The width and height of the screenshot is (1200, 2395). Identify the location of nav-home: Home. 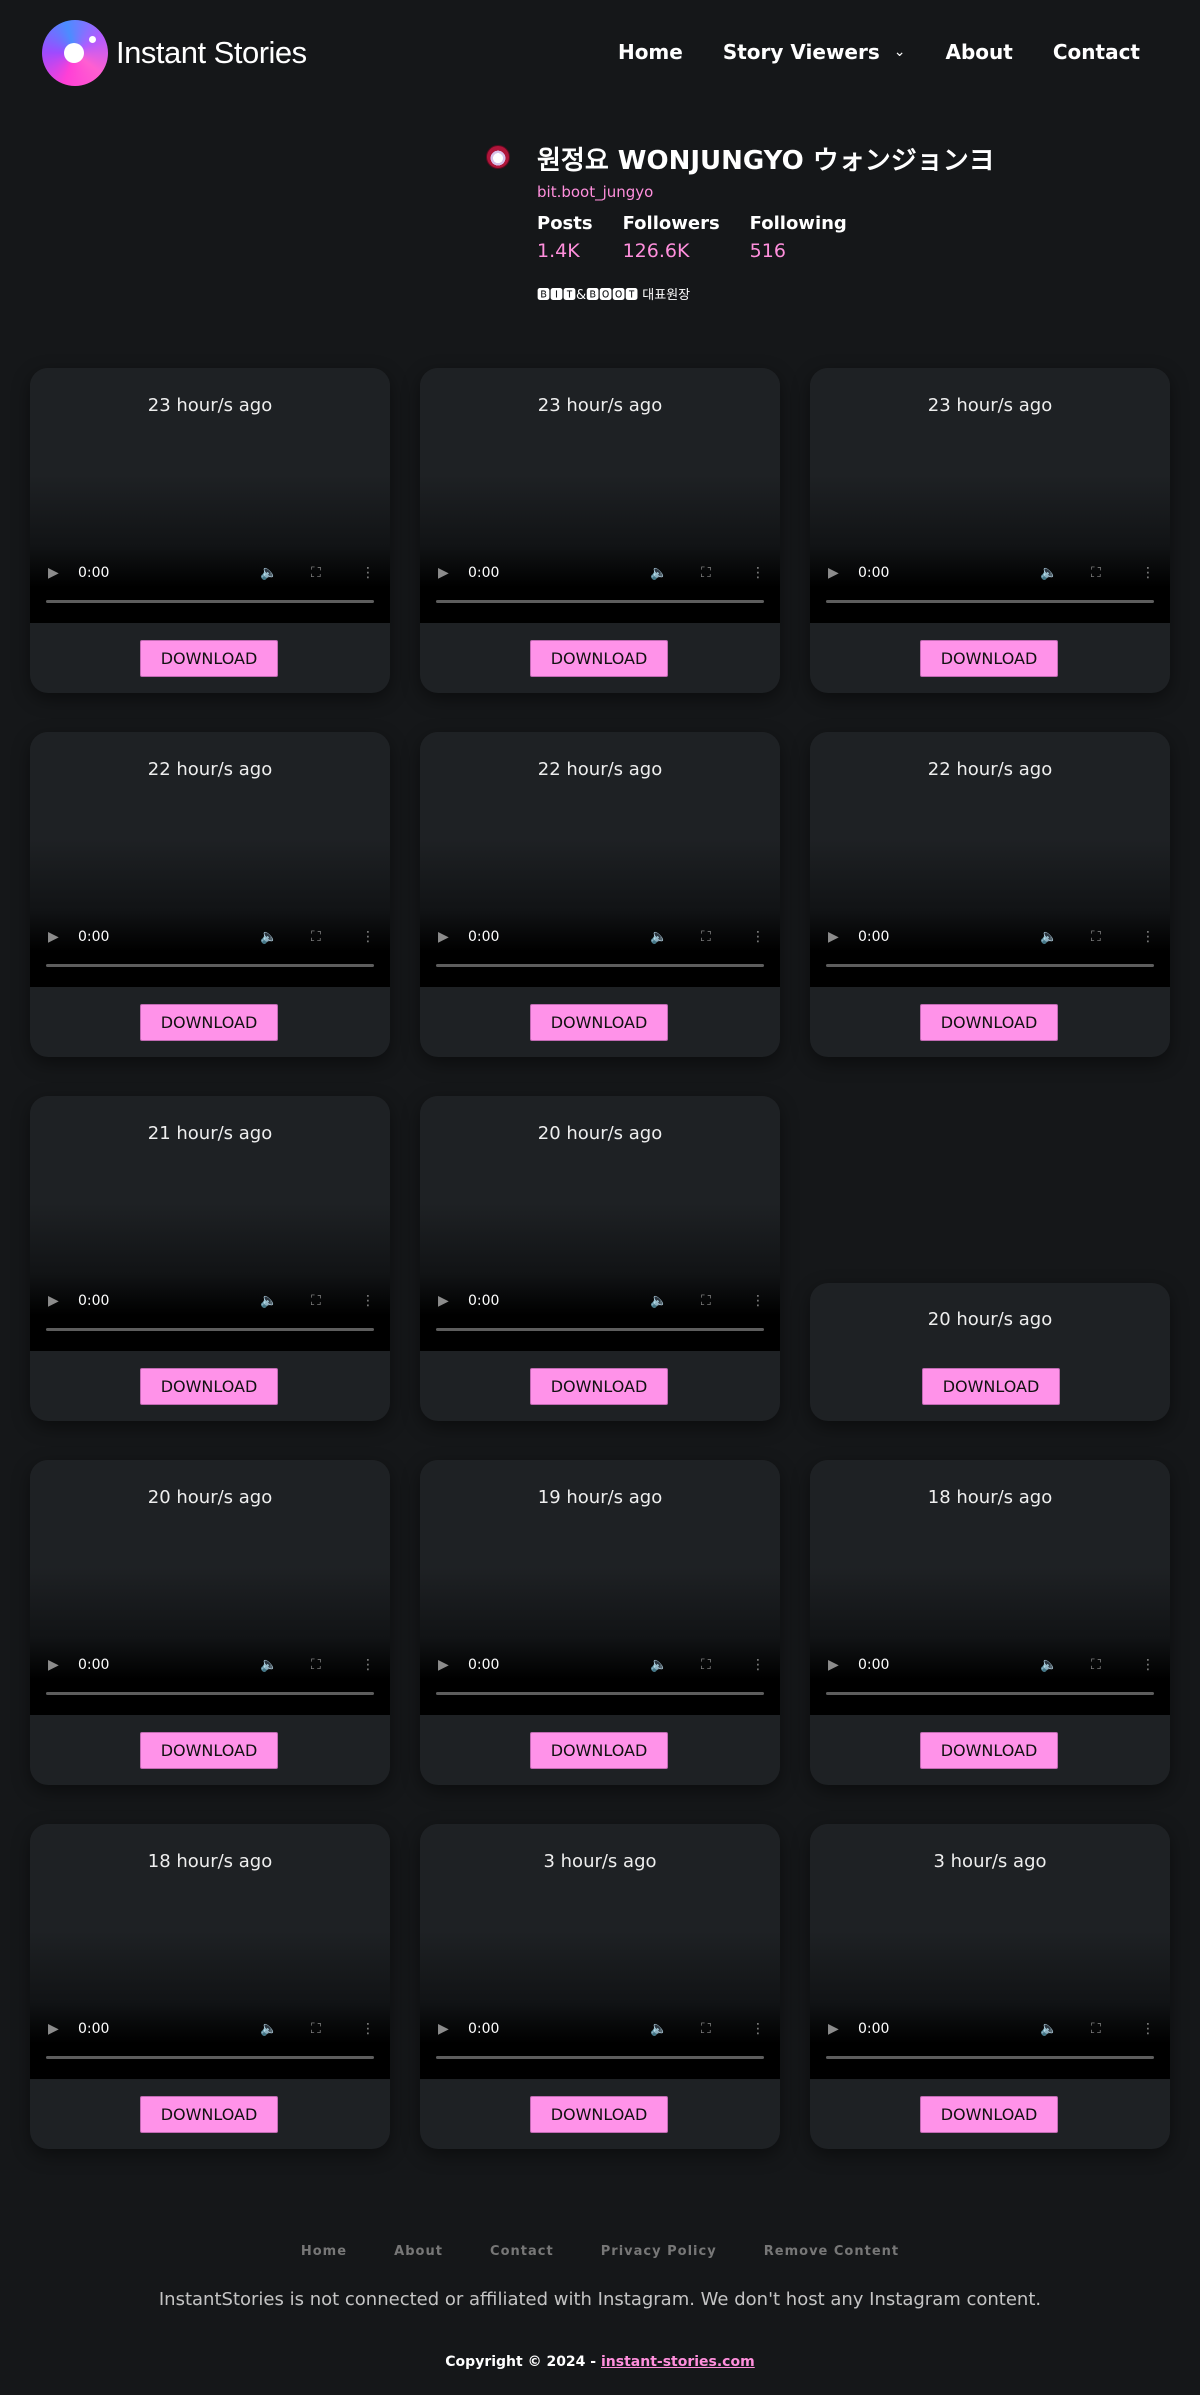
(650, 52).